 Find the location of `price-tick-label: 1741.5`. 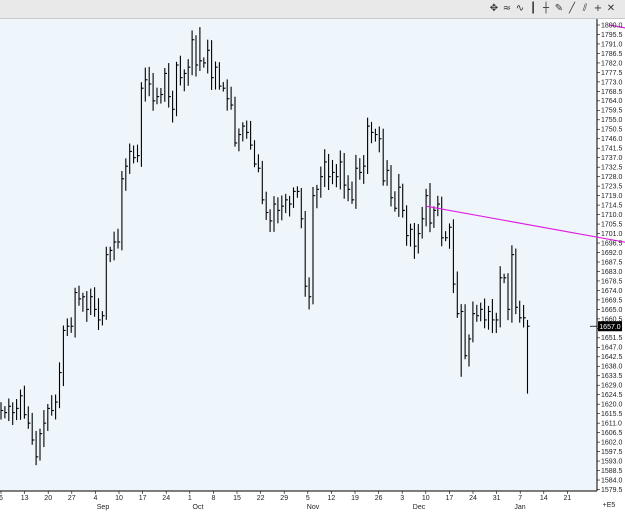

price-tick-label: 1741.5 is located at coordinates (612, 149).